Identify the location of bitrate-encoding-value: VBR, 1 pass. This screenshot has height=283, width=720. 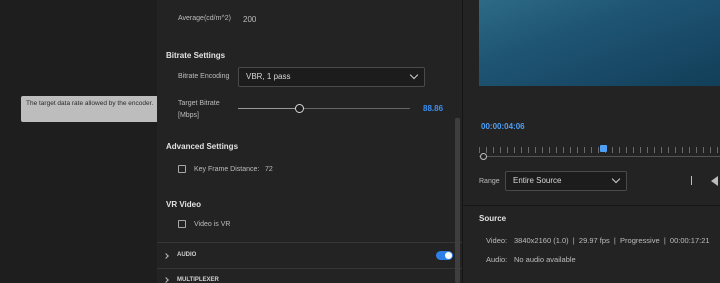
(268, 76).